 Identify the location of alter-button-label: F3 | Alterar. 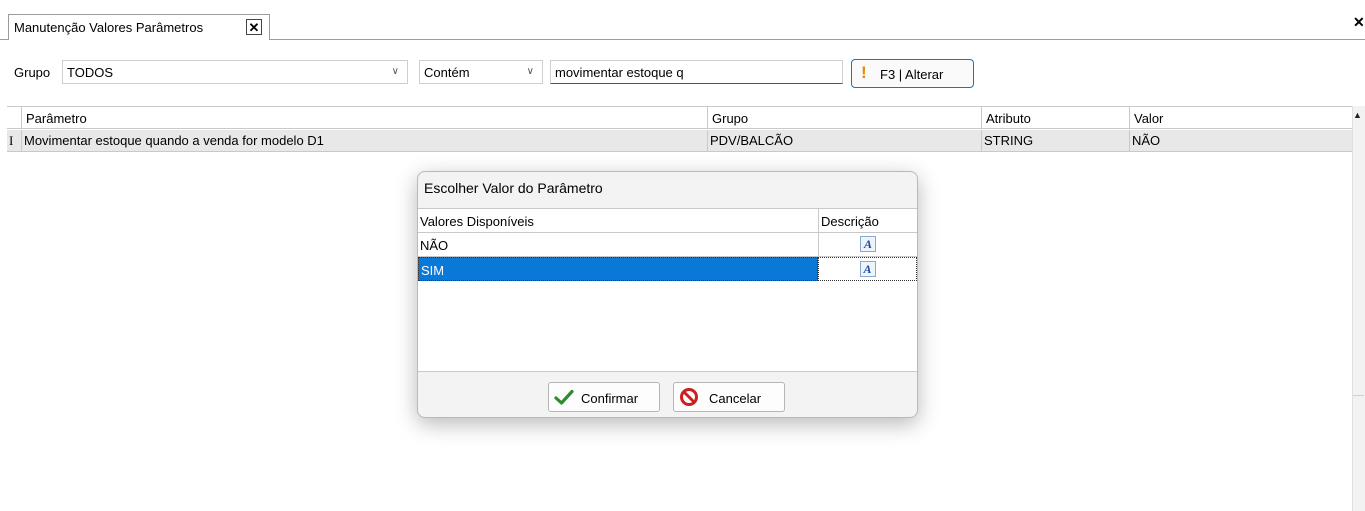
(912, 74).